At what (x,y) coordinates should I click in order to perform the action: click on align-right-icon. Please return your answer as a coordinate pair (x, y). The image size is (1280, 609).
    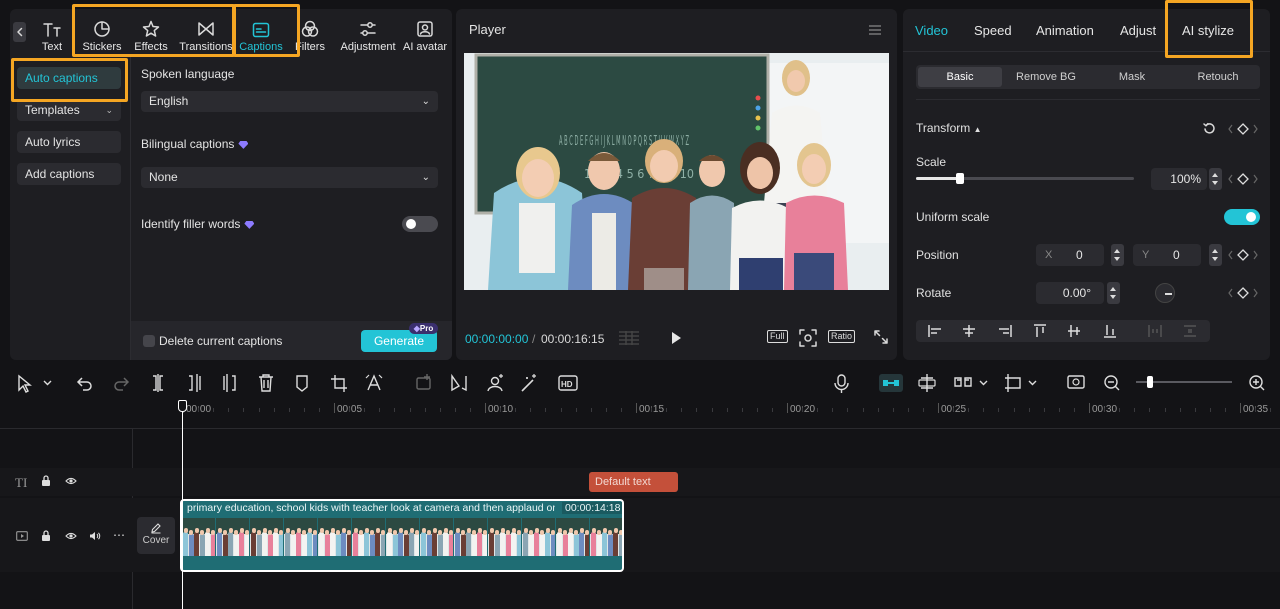
    Looking at the image, I should click on (1005, 331).